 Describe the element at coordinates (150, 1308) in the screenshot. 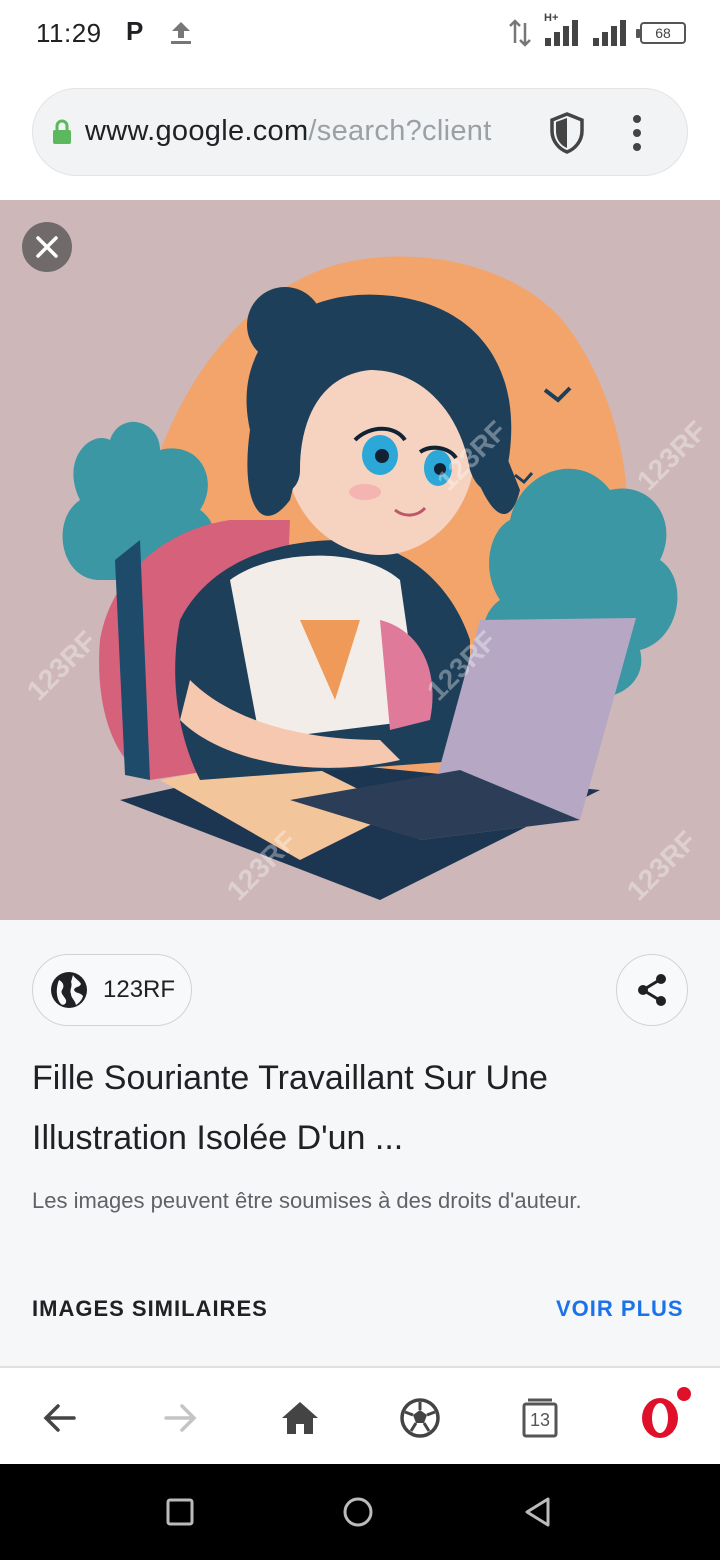

I see `similar-images-heading: IMAGES SIMILAIRES` at that location.